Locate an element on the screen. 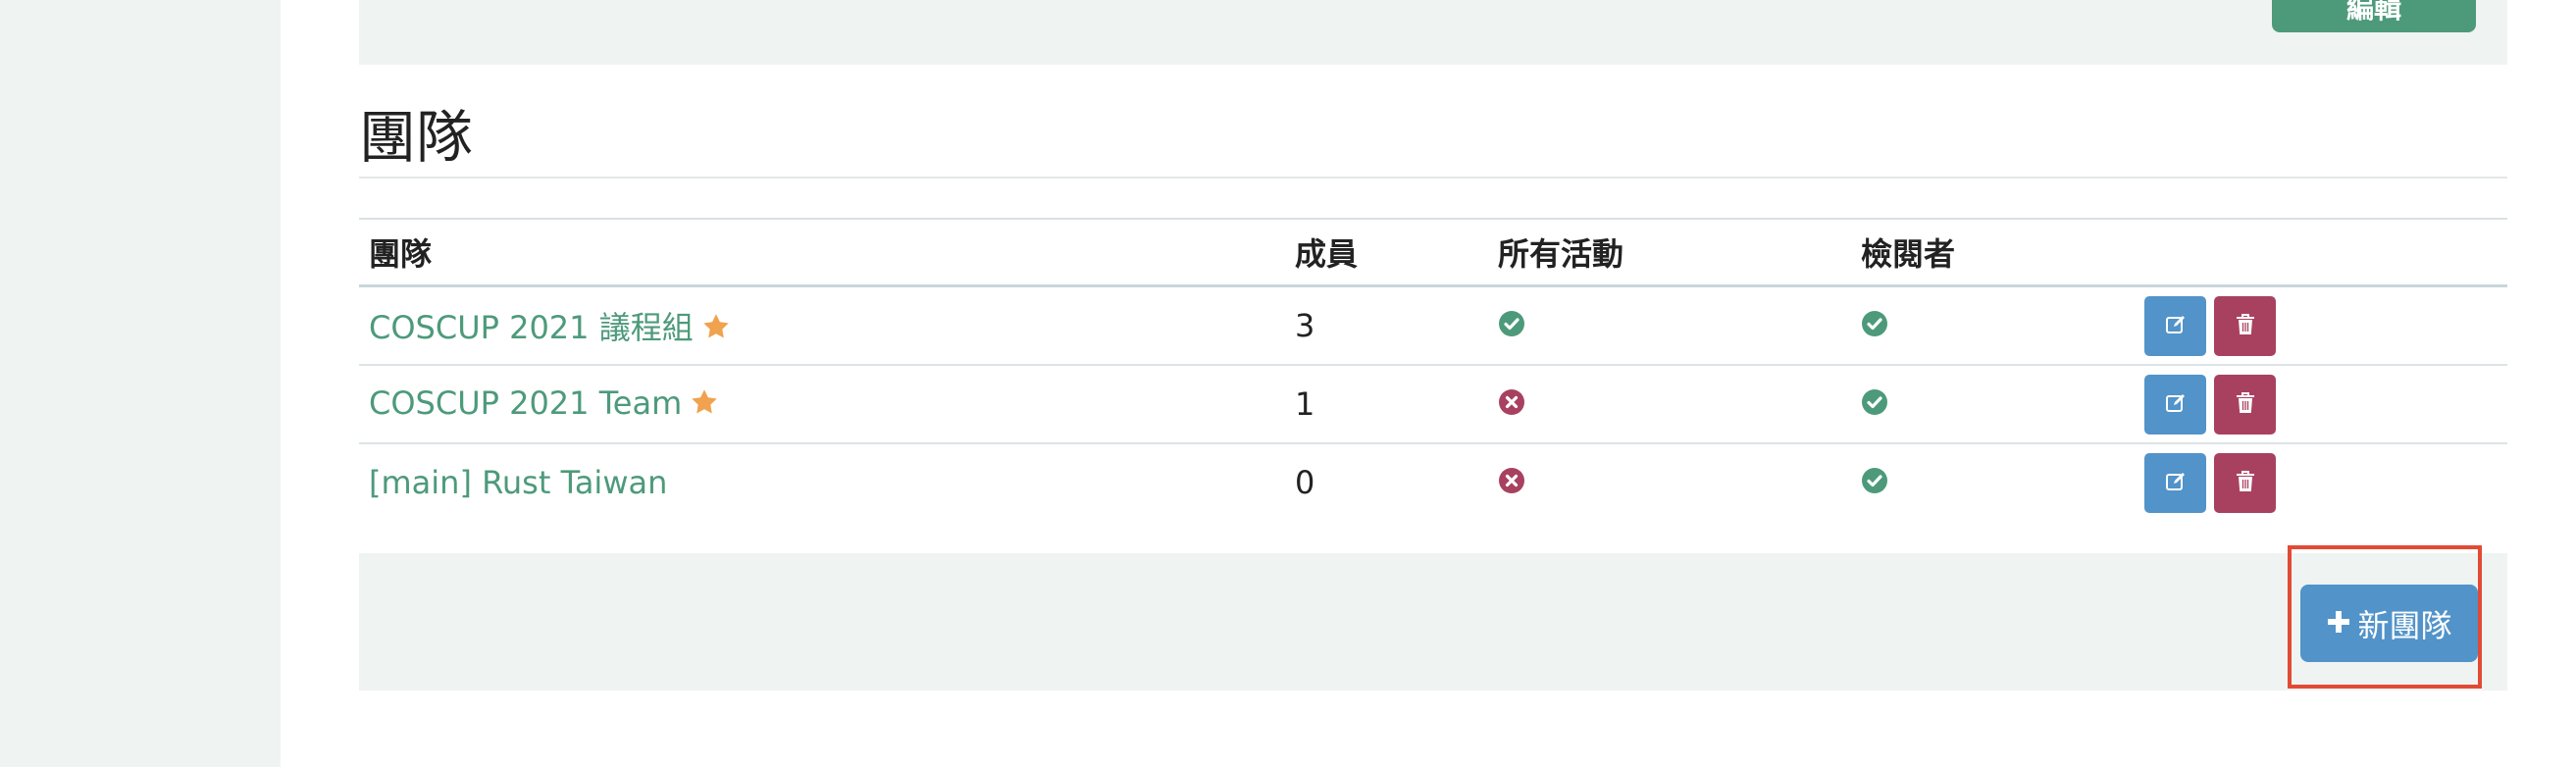 The height and width of the screenshot is (767, 2576). column-header-members: 成員 is located at coordinates (1386, 252).